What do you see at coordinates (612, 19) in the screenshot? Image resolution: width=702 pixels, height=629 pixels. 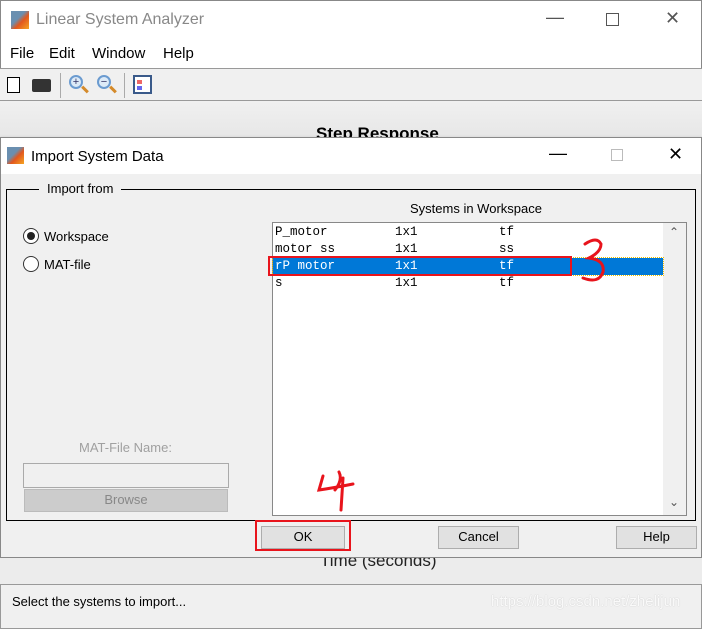 I see `maximize-button` at bounding box center [612, 19].